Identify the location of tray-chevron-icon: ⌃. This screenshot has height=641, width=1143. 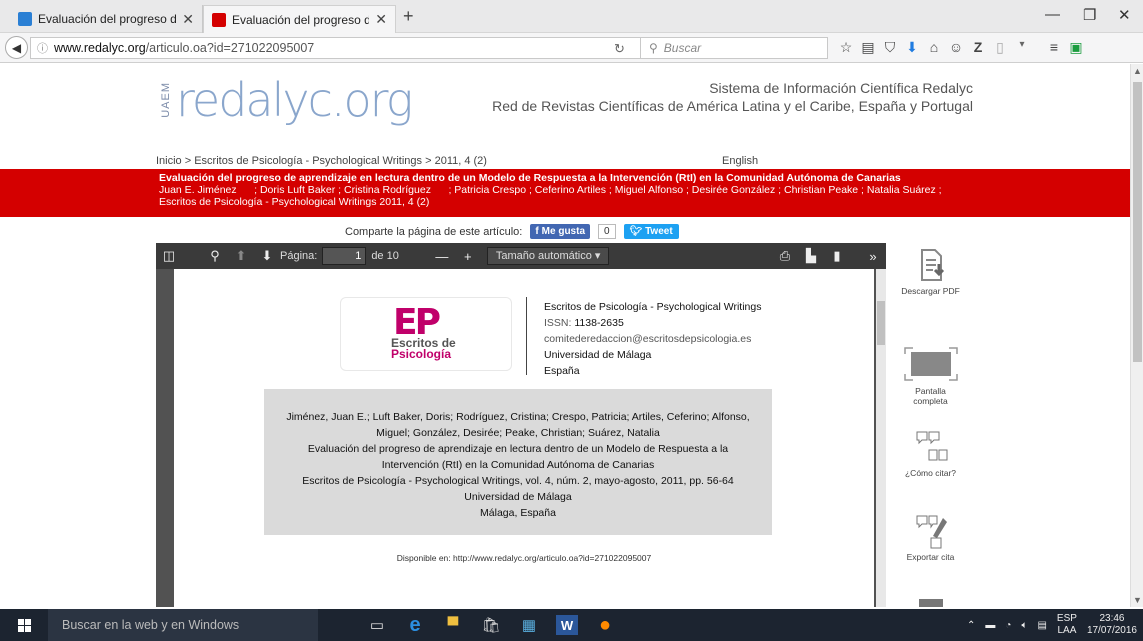
(971, 625).